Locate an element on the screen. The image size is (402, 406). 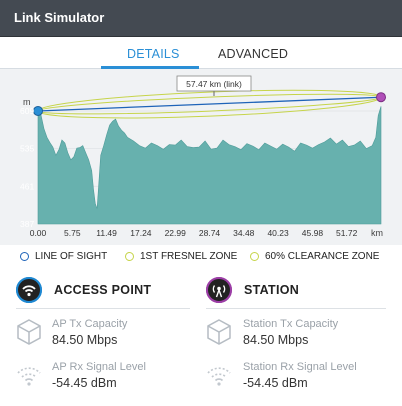
station-endpoint-marker is located at coordinates (381, 97).